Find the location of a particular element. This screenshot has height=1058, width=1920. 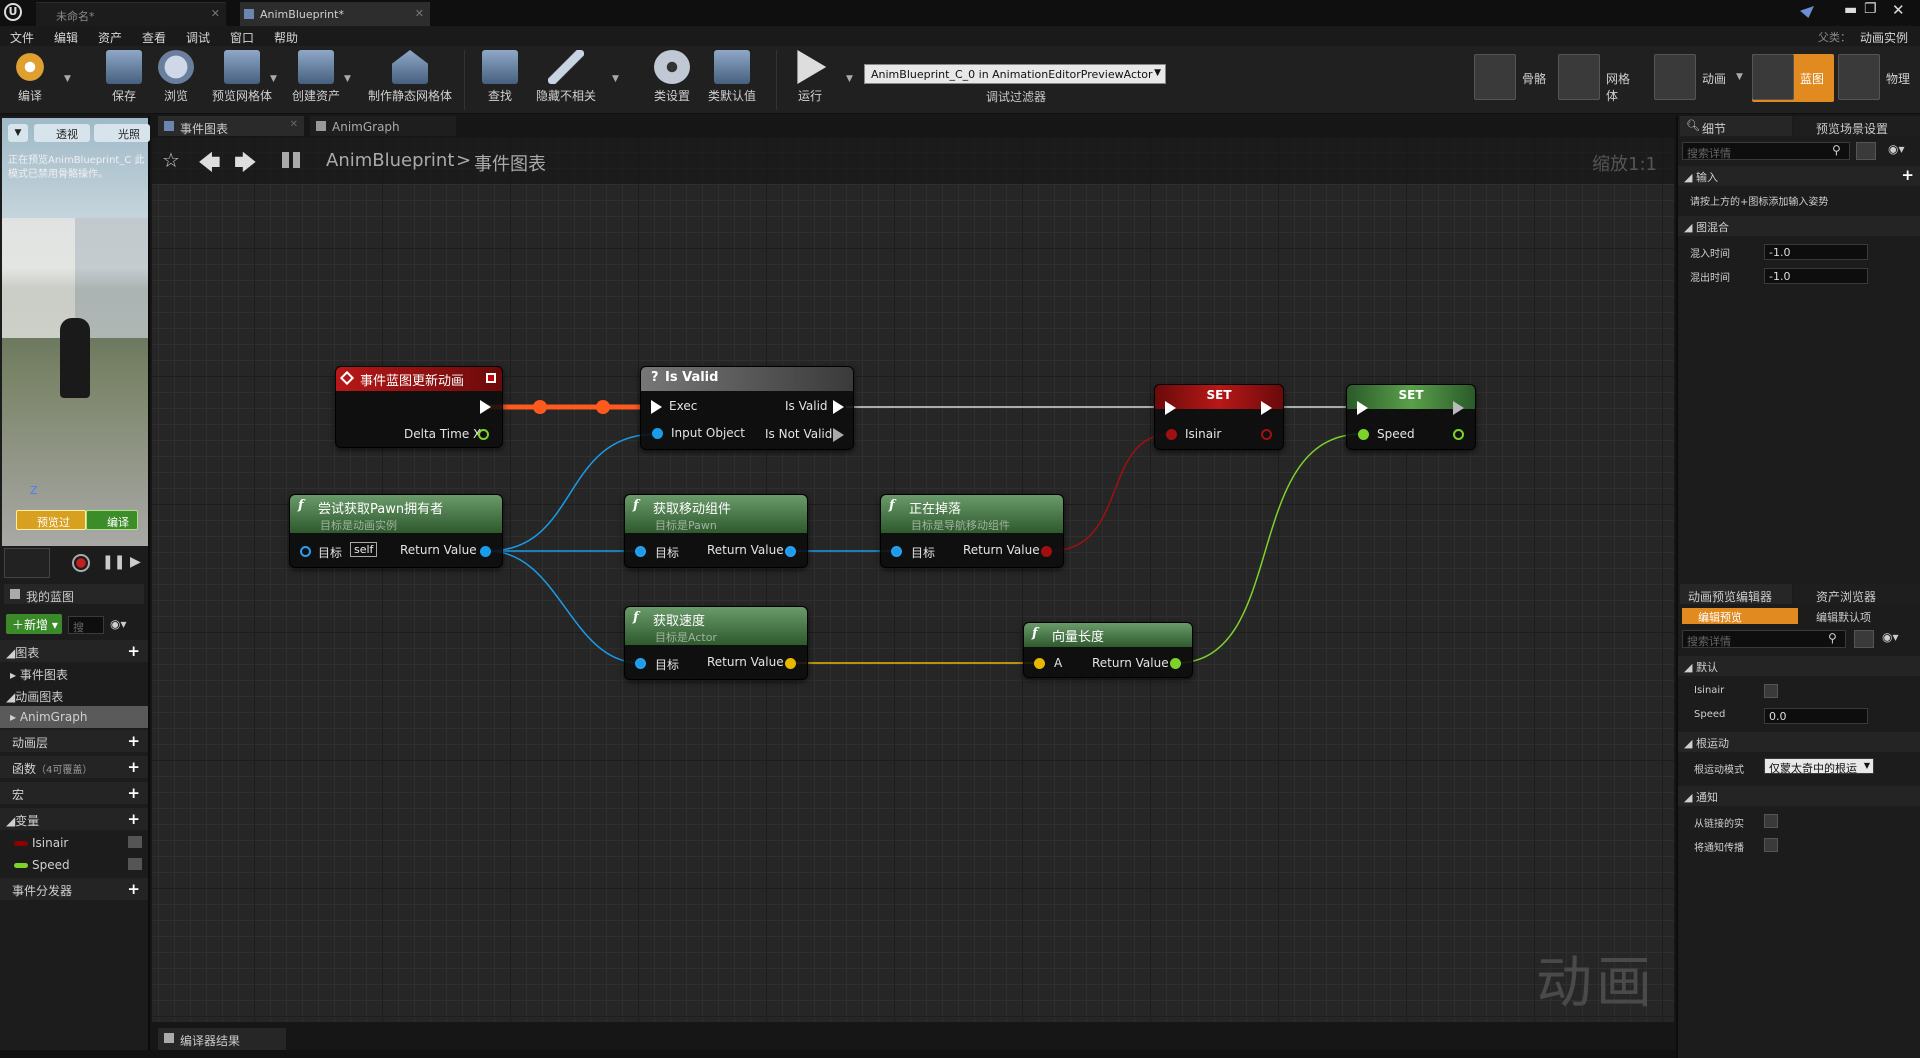

add-dispatcher-icon: + is located at coordinates (133, 889).